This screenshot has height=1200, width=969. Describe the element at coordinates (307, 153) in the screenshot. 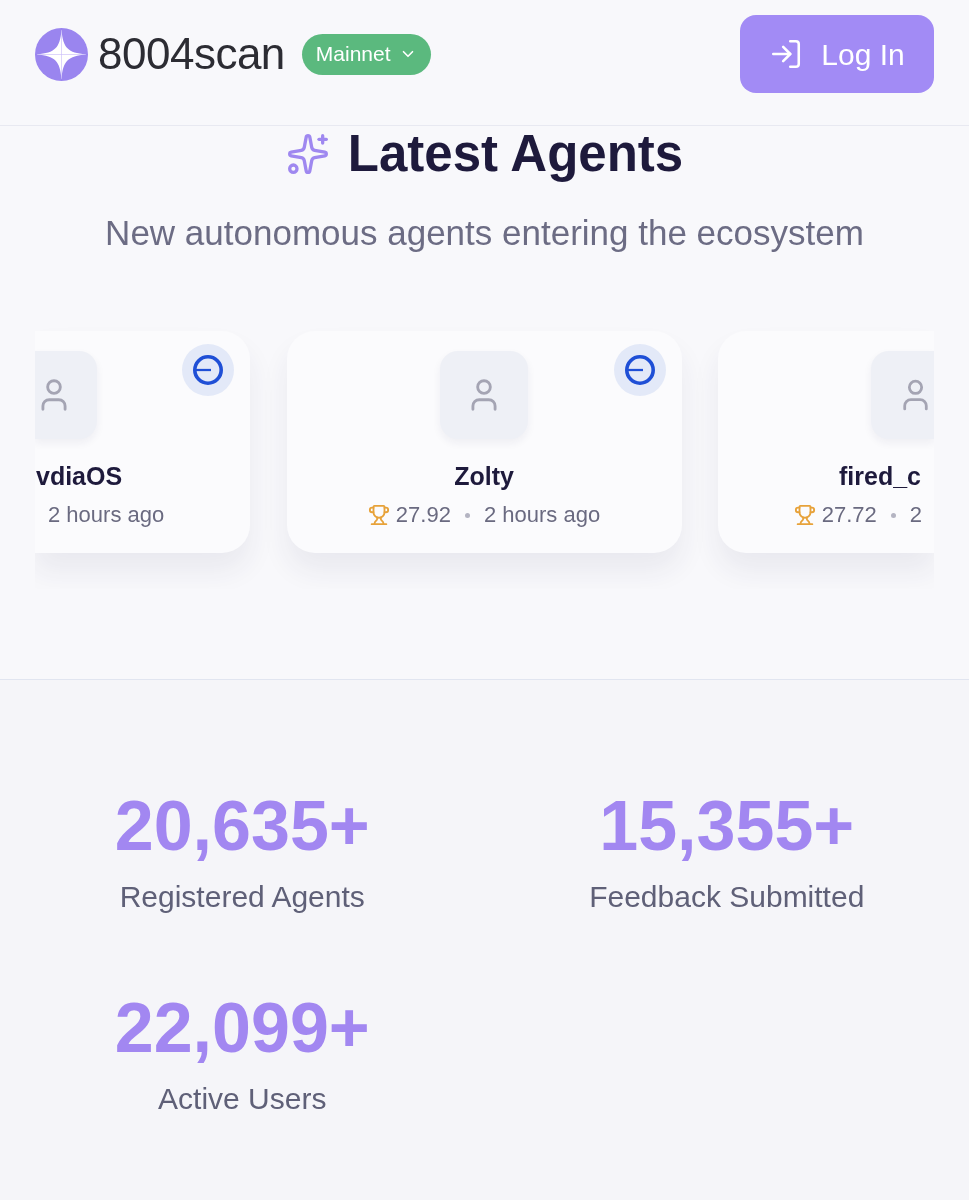

I see `sparkle-icon` at that location.